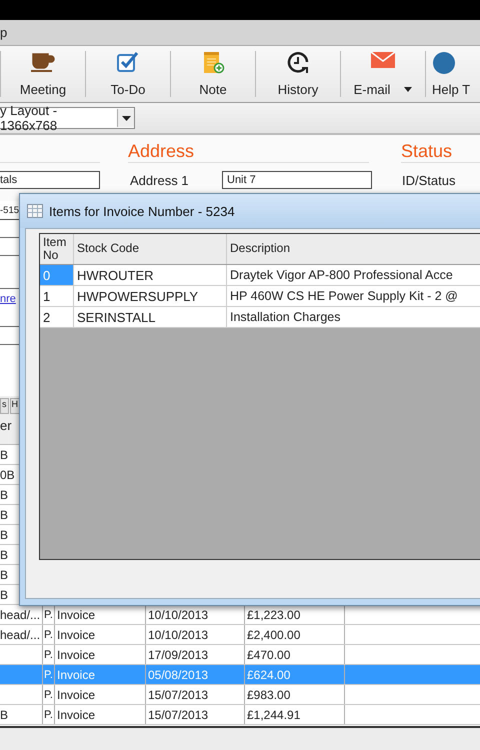  Describe the element at coordinates (178, 655) in the screenshot. I see `table-cell: 17/09/2013` at that location.